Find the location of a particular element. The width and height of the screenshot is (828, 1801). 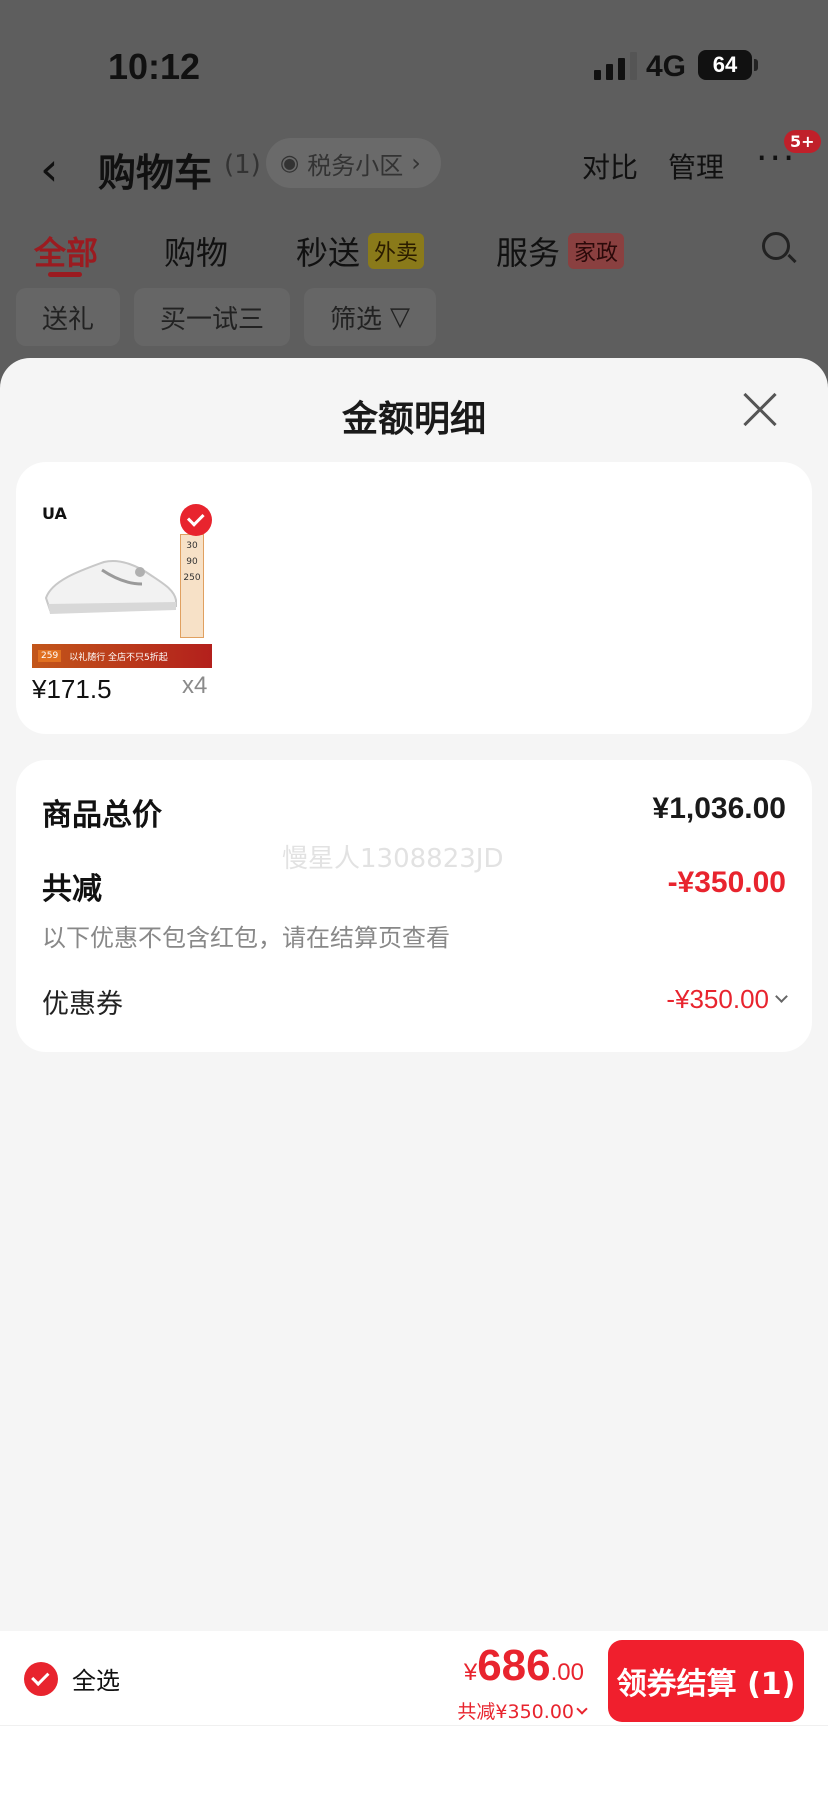

tab-label: 全部 is located at coordinates (66, 253).